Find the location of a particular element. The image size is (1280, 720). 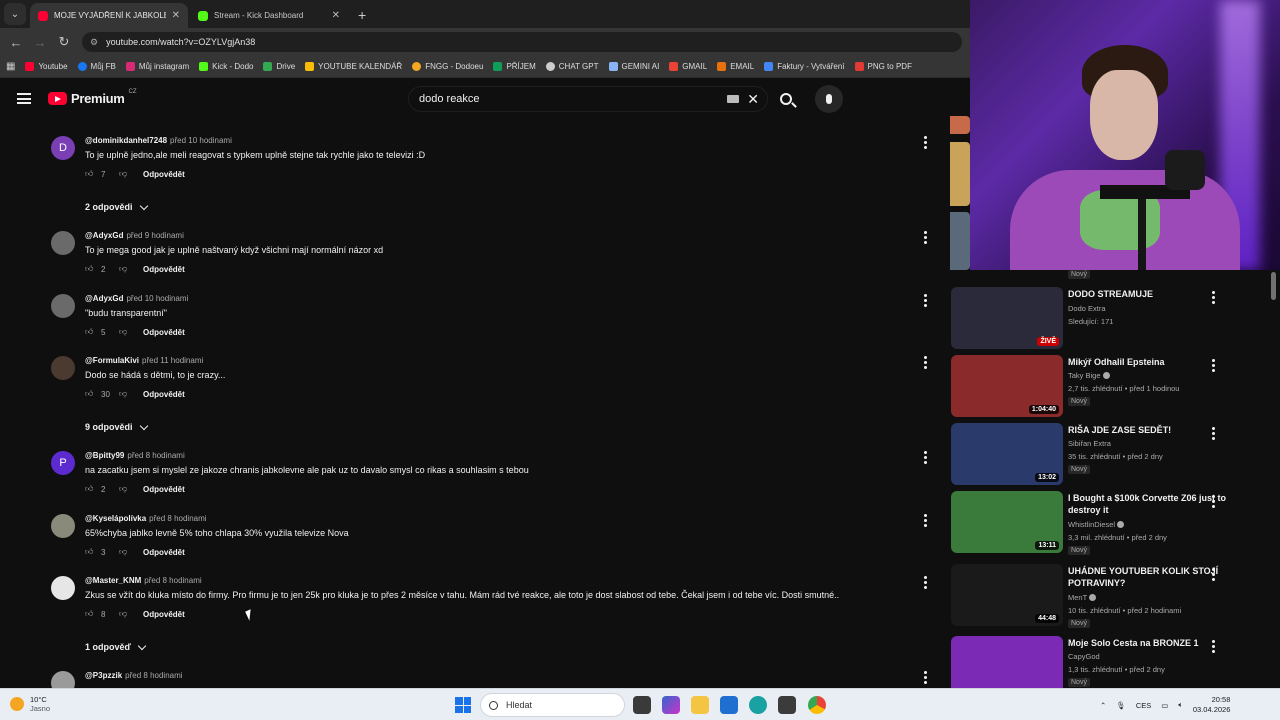

video-title: RIŠA JDE ZASE SEDĚT! is located at coordinates (1148, 430).